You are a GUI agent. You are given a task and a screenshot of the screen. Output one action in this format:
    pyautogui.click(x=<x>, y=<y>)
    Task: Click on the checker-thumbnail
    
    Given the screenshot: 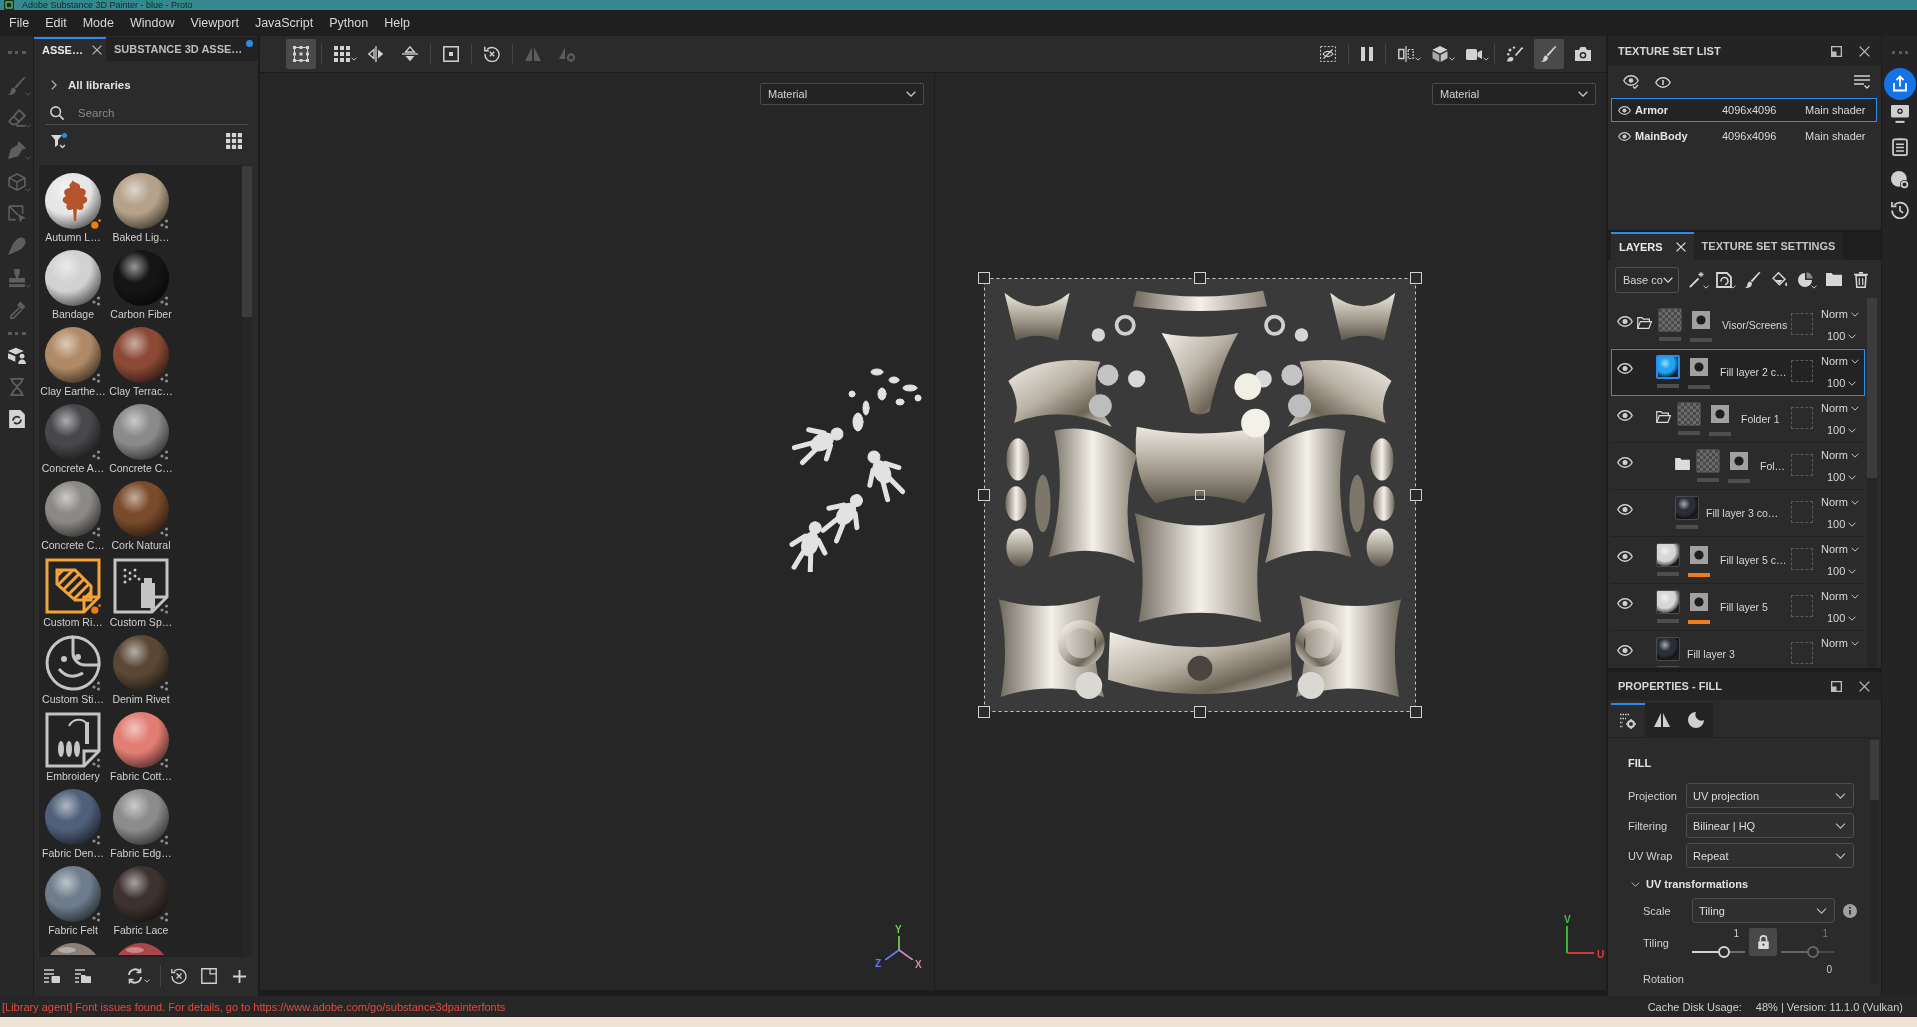 What is the action you would take?
    pyautogui.click(x=1708, y=461)
    